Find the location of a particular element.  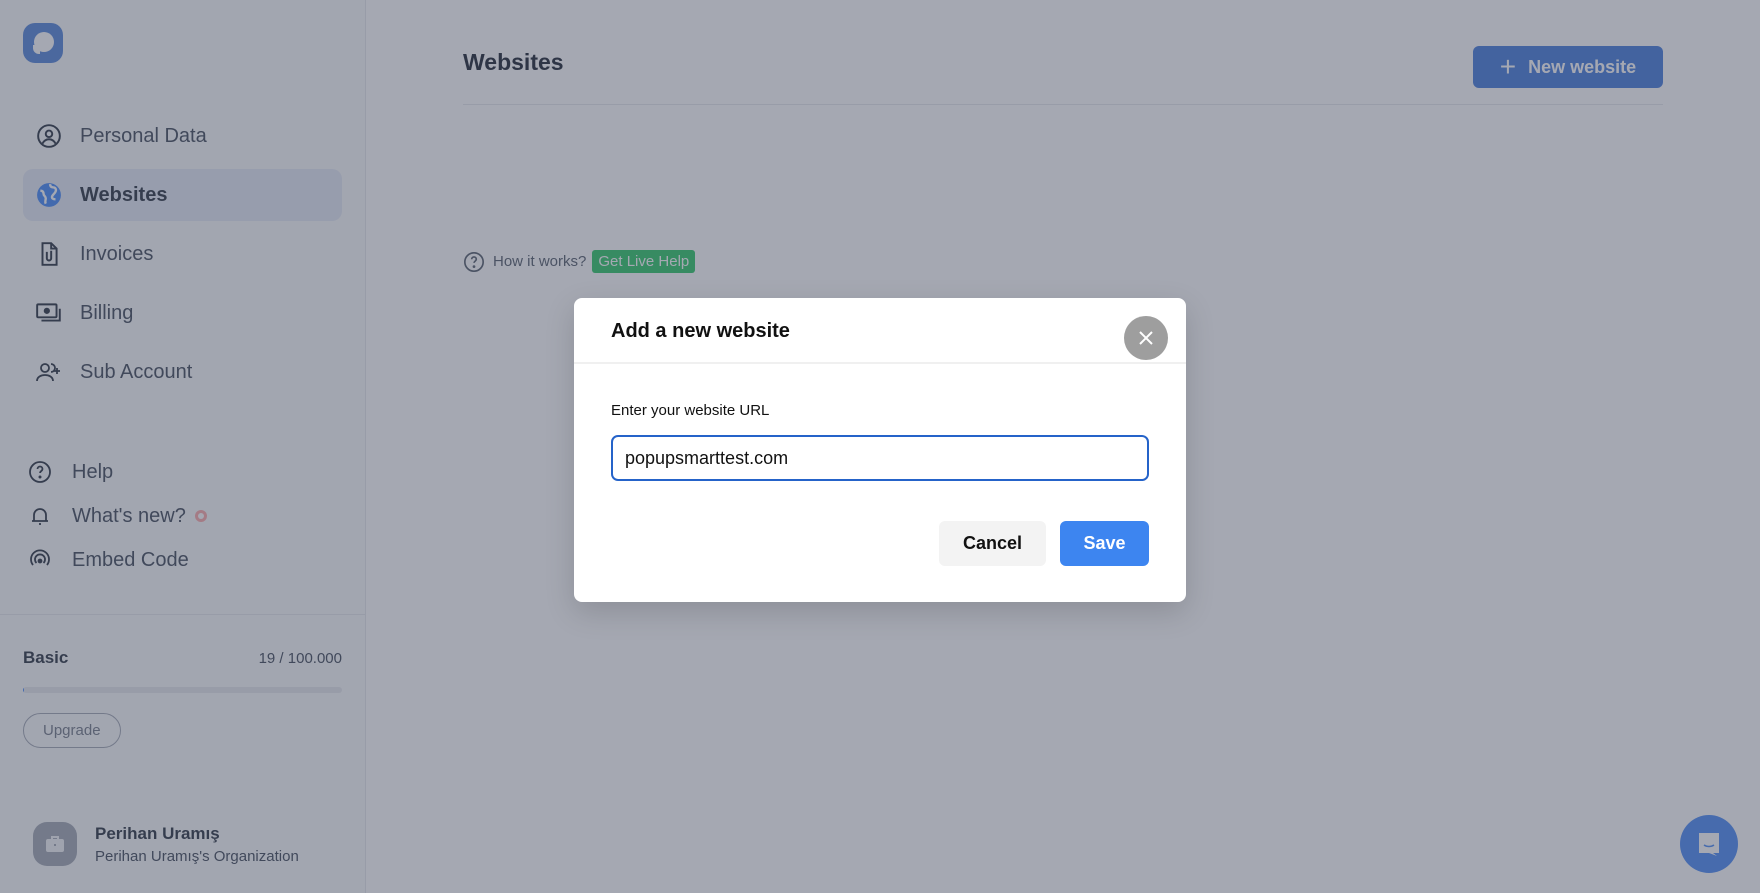

website-url-input is located at coordinates (880, 458).